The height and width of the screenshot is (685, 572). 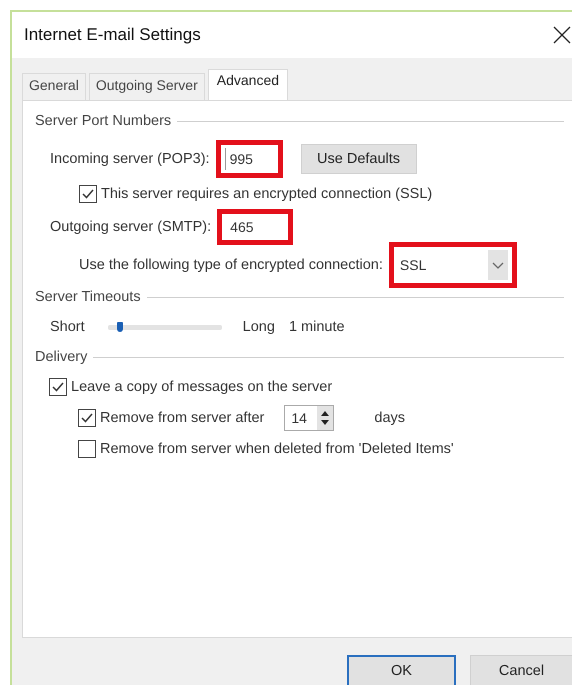 I want to click on slider-thumb, so click(x=119, y=327).